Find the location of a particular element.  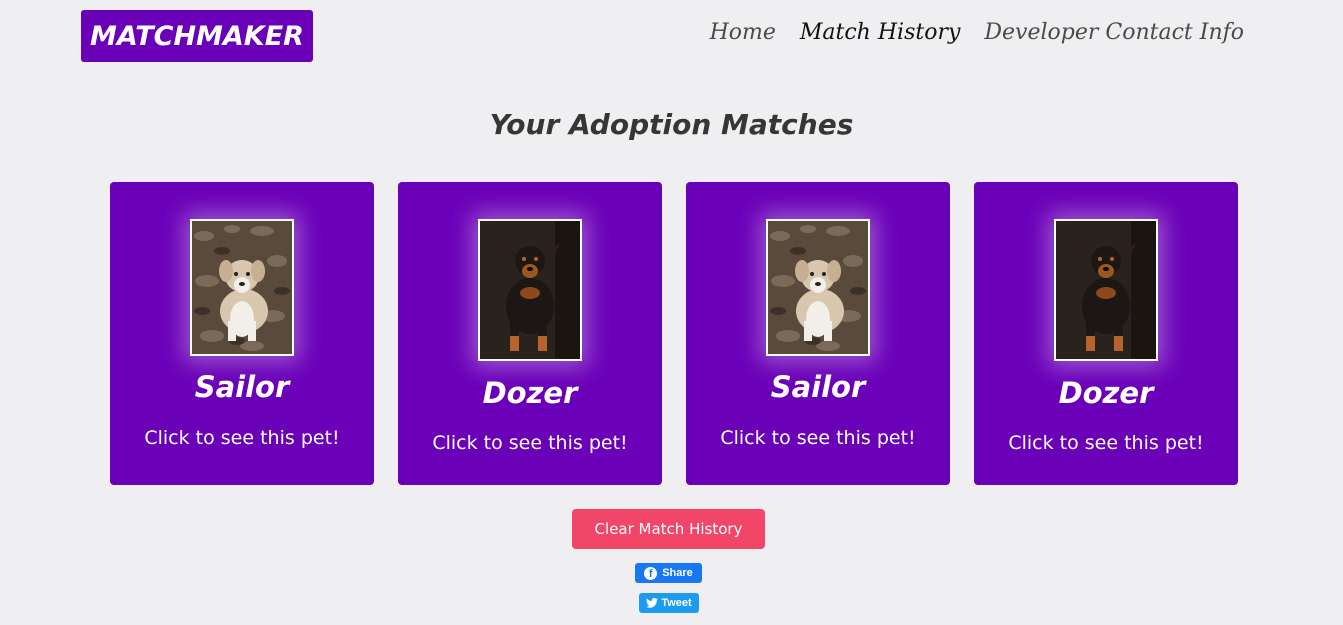

tweet-label: Tweet is located at coordinates (676, 603).